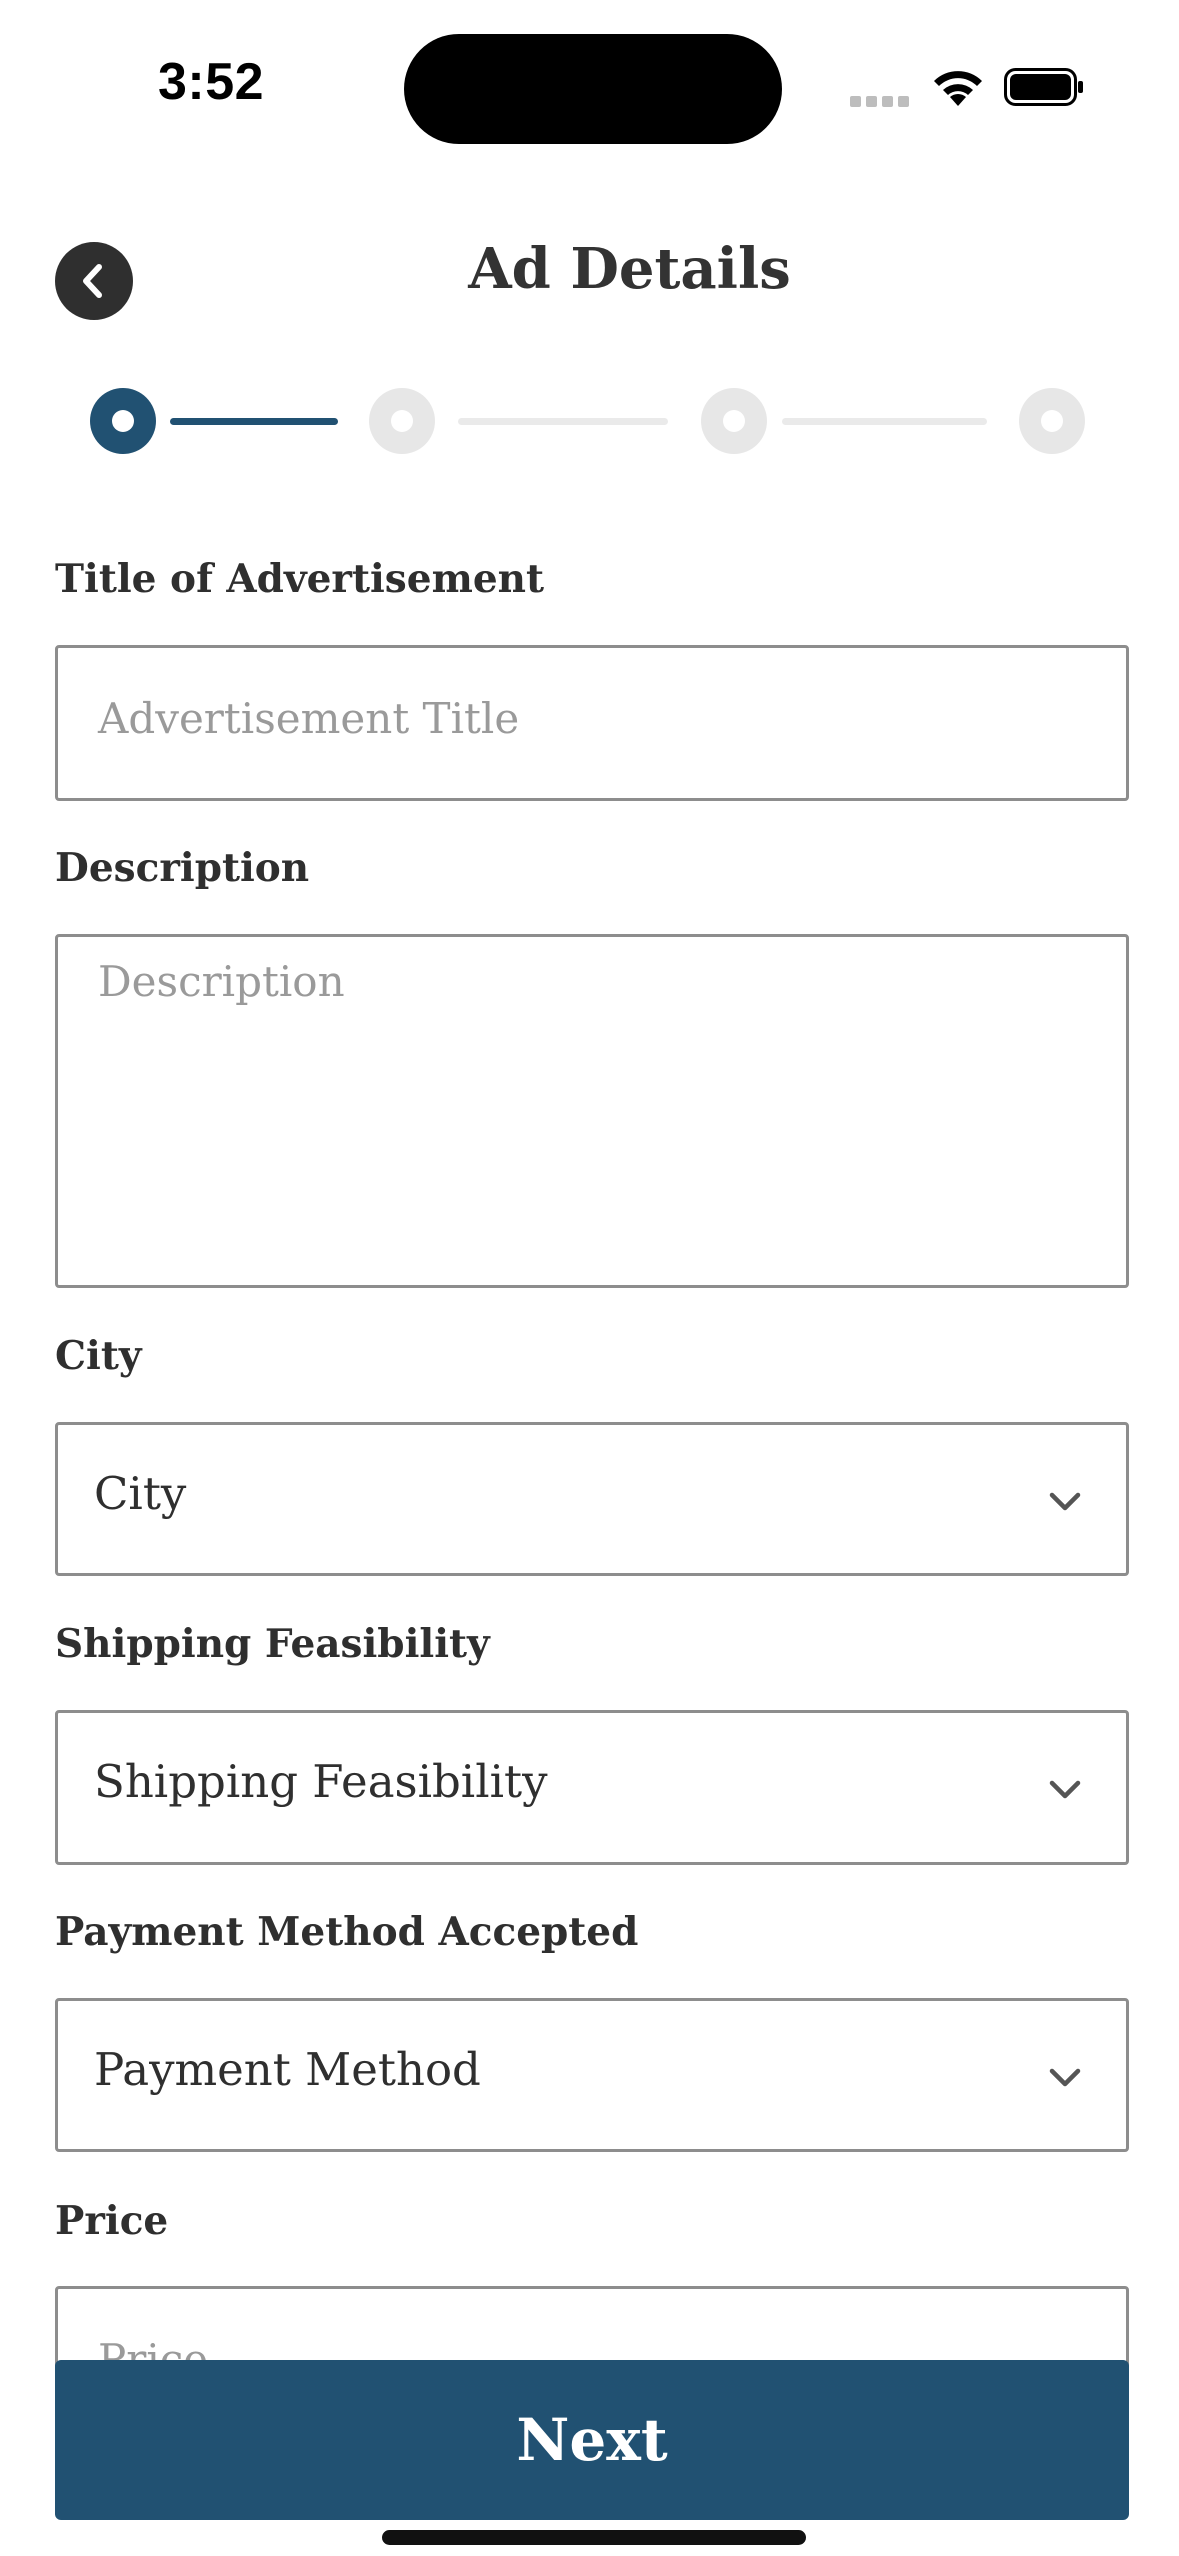  What do you see at coordinates (958, 88) in the screenshot?
I see `wifi-icon` at bounding box center [958, 88].